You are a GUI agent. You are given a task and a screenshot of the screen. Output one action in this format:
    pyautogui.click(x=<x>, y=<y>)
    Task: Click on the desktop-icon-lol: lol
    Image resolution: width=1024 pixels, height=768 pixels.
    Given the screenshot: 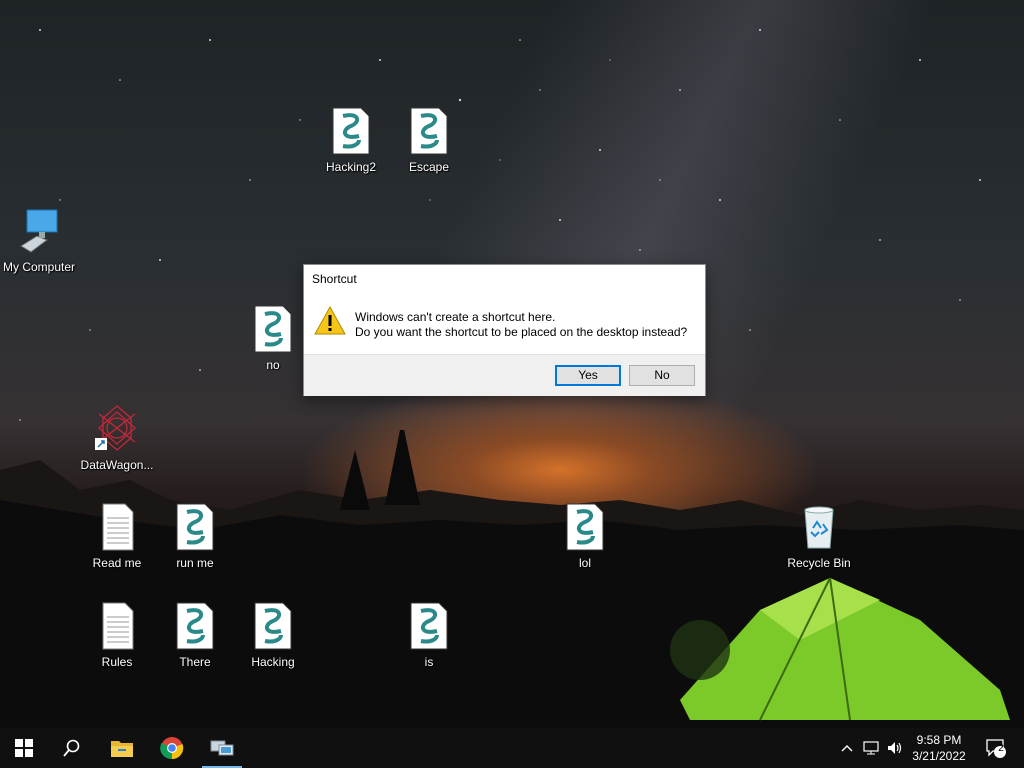 What is the action you would take?
    pyautogui.click(x=585, y=536)
    